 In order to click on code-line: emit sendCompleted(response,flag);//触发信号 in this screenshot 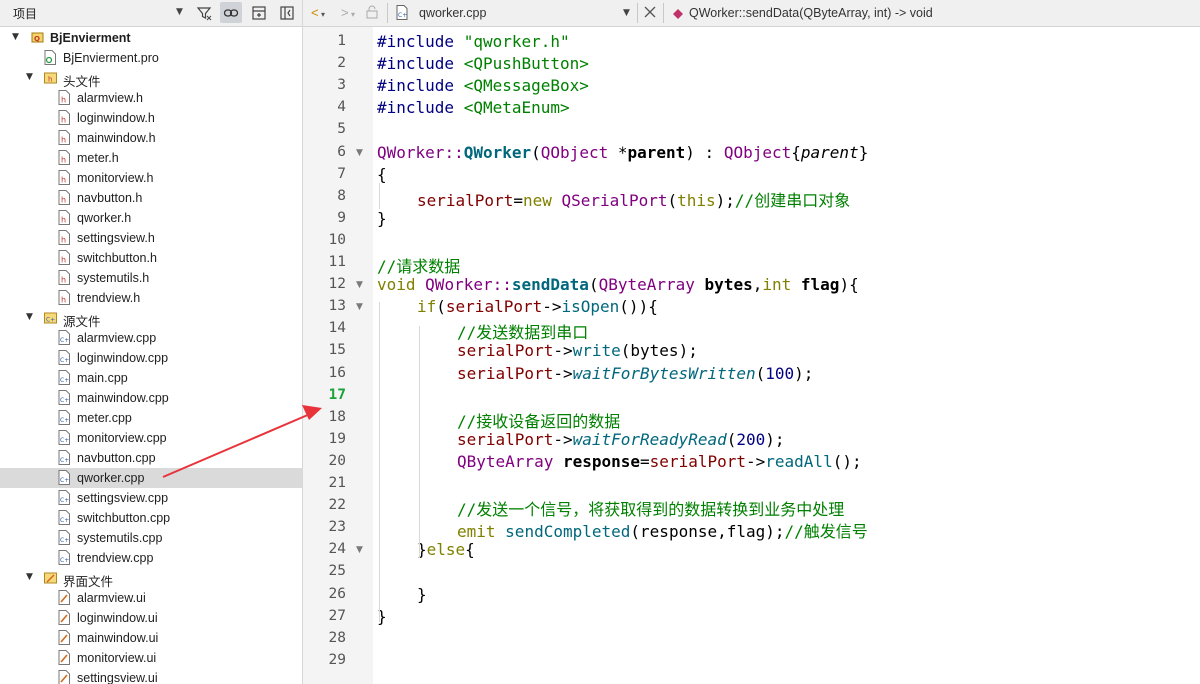, I will do `click(662, 530)`.